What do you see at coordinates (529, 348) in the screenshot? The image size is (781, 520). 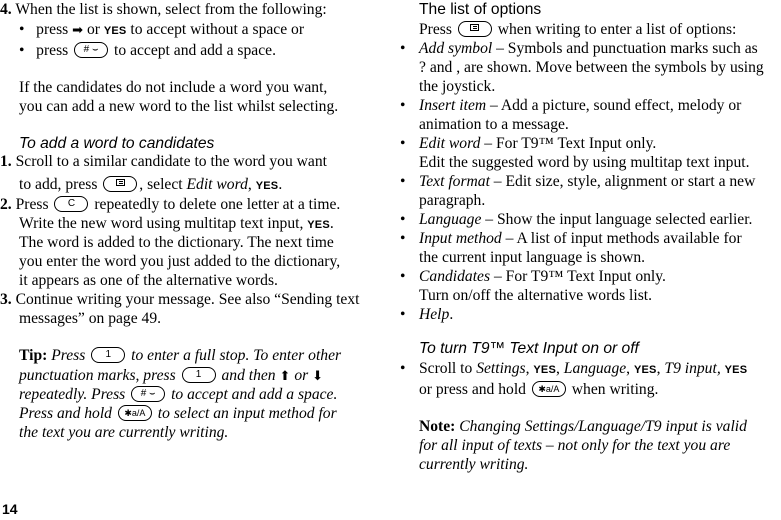 I see `section-heading-t9: To turn T9™ Text Input on or off` at bounding box center [529, 348].